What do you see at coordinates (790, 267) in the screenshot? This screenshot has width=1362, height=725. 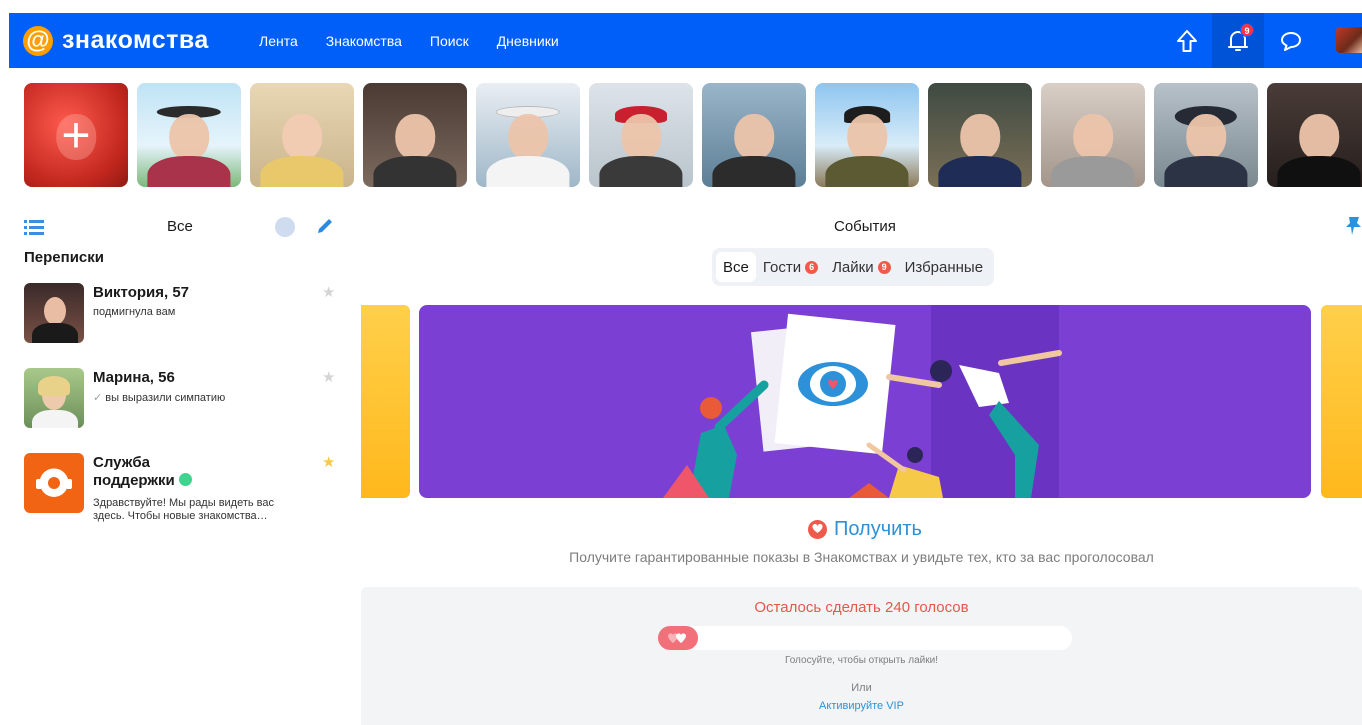 I see `tab-guests: Гости 6` at bounding box center [790, 267].